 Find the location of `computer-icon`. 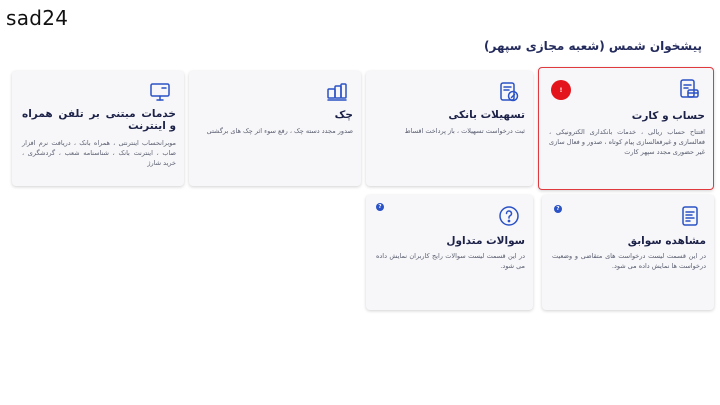

computer-icon is located at coordinates (160, 92).